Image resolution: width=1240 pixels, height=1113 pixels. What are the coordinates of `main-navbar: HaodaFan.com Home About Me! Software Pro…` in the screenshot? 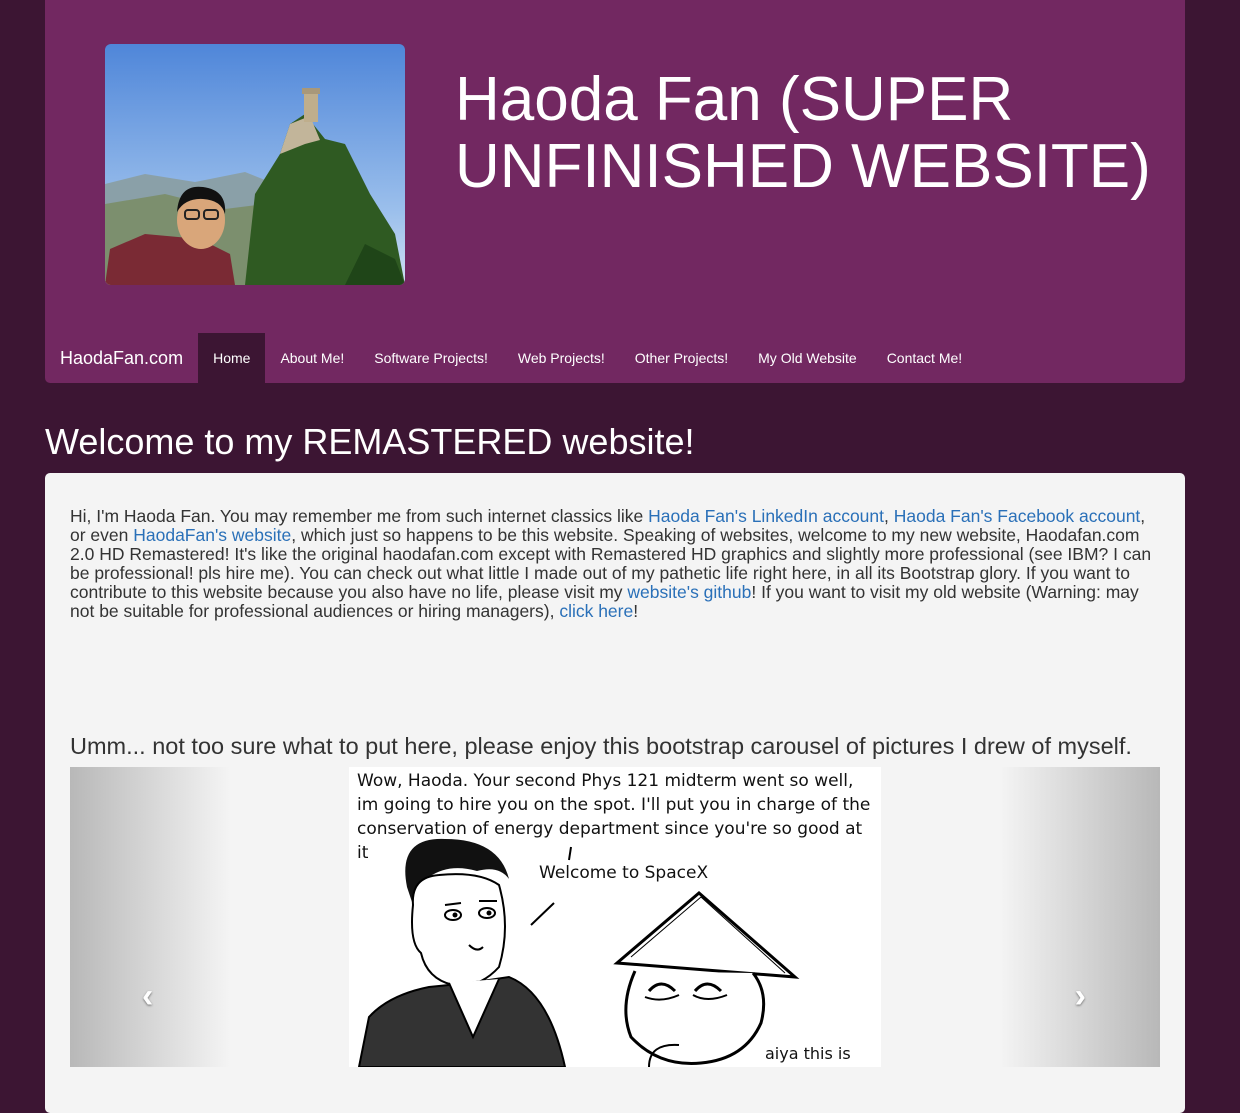 It's located at (615, 358).